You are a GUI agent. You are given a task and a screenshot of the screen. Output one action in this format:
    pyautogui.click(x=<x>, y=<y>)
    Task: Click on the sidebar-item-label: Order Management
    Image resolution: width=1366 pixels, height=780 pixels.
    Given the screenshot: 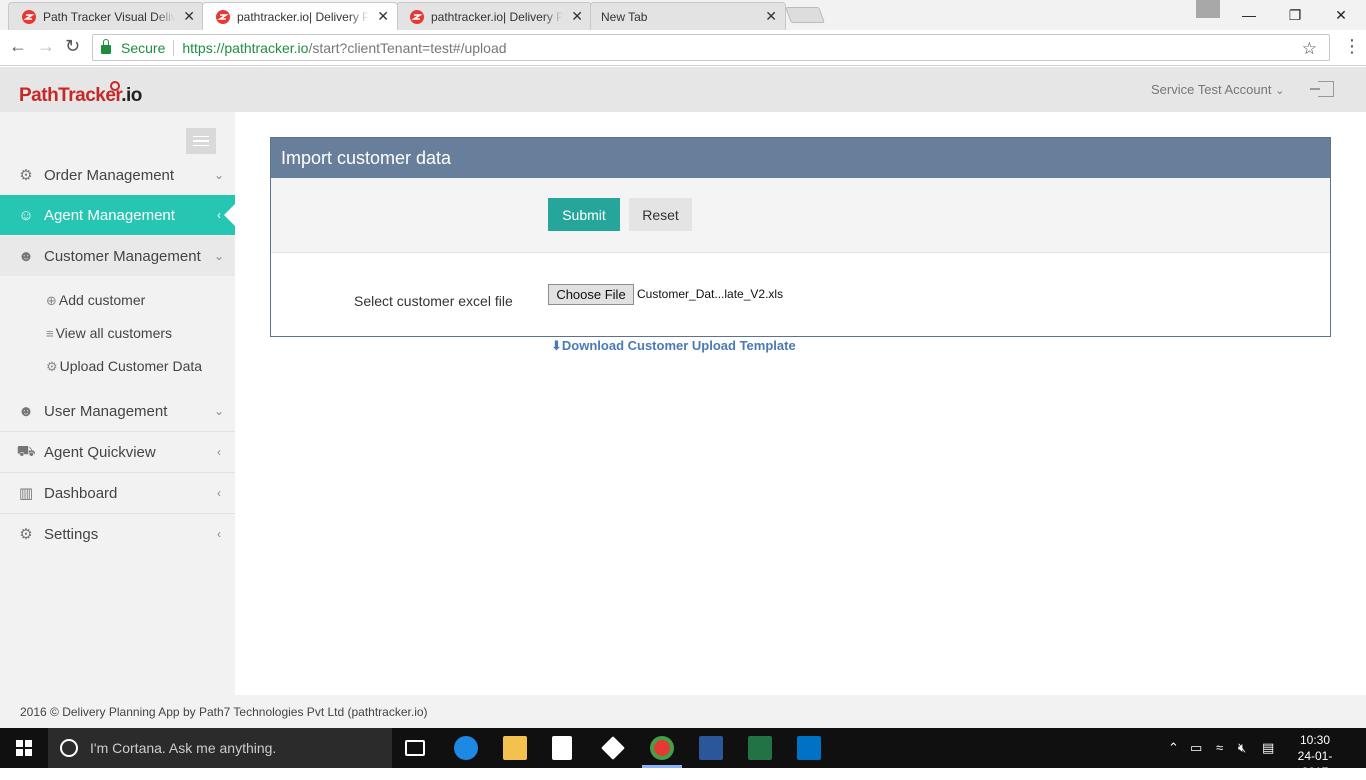 What is the action you would take?
    pyautogui.click(x=109, y=175)
    